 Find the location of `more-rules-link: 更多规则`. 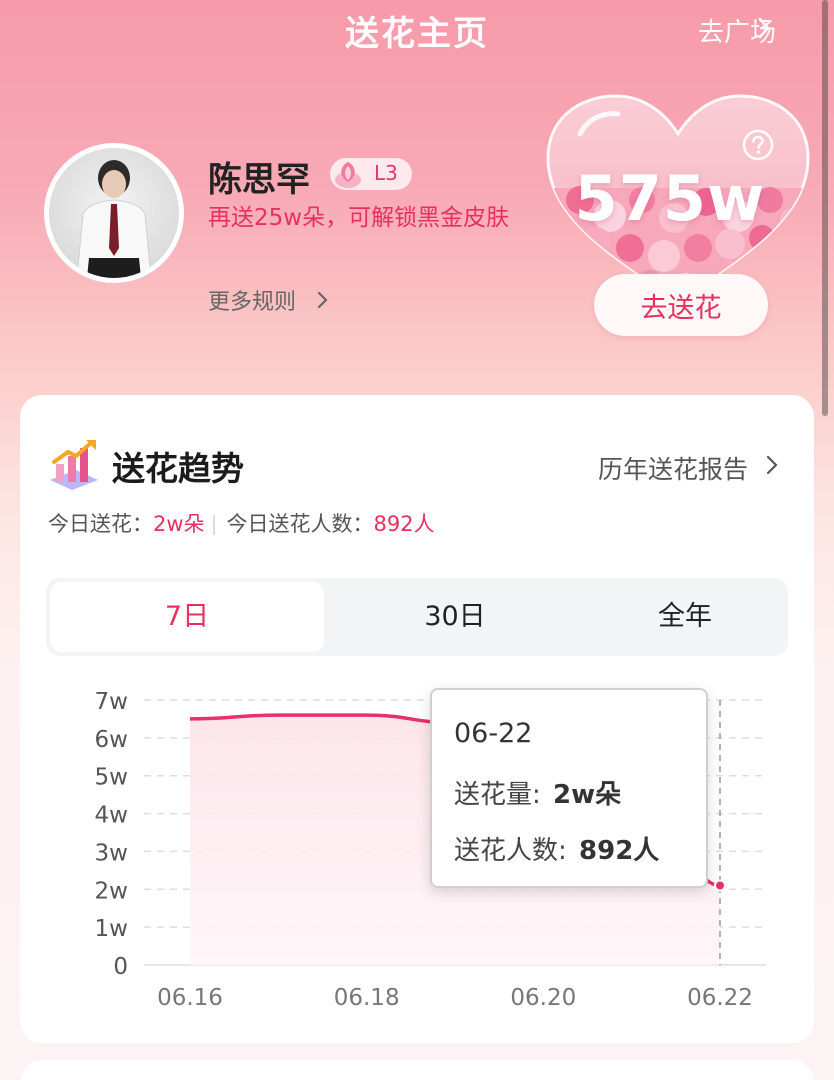

more-rules-link: 更多规则 is located at coordinates (252, 300).